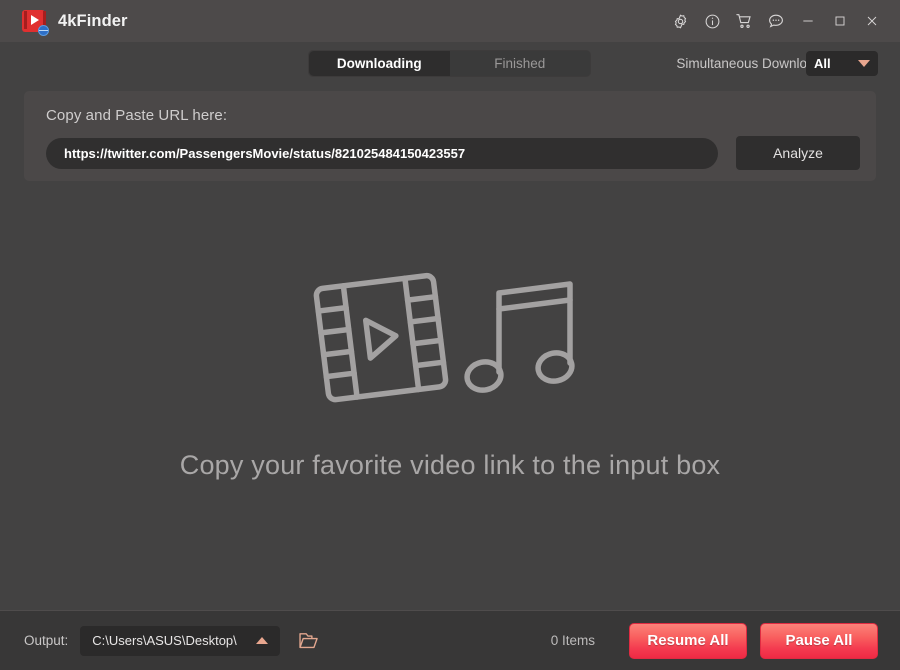 This screenshot has width=900, height=670. Describe the element at coordinates (808, 21) in the screenshot. I see `minimize-icon` at that location.